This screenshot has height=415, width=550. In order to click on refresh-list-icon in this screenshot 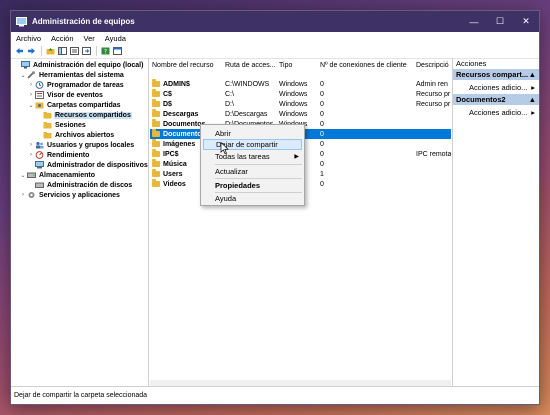, I will do `click(74, 51)`.